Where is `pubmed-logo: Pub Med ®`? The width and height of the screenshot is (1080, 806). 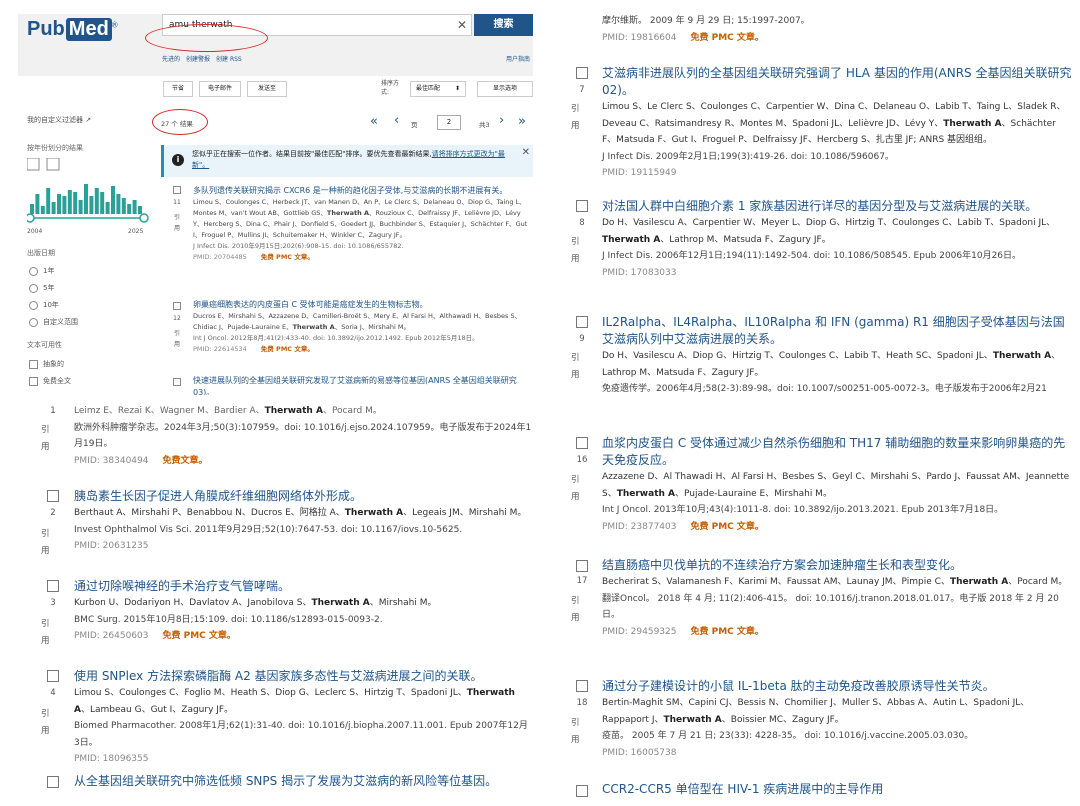 pubmed-logo: Pub Med ® is located at coordinates (72, 29).